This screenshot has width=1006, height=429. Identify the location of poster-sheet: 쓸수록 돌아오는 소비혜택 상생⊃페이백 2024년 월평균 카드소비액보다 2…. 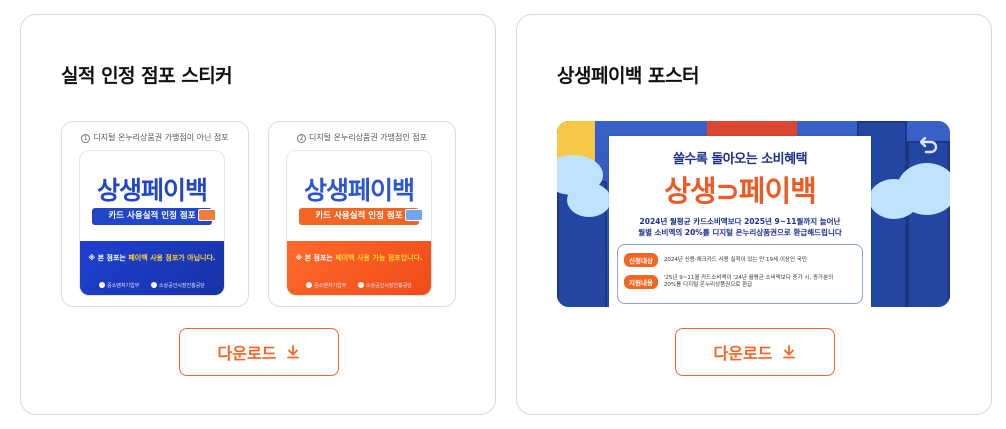
(740, 221).